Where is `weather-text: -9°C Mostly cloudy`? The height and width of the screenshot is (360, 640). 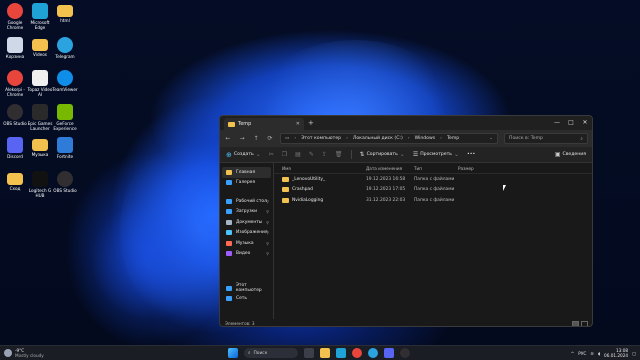 weather-text: -9°C Mostly cloudy is located at coordinates (29, 353).